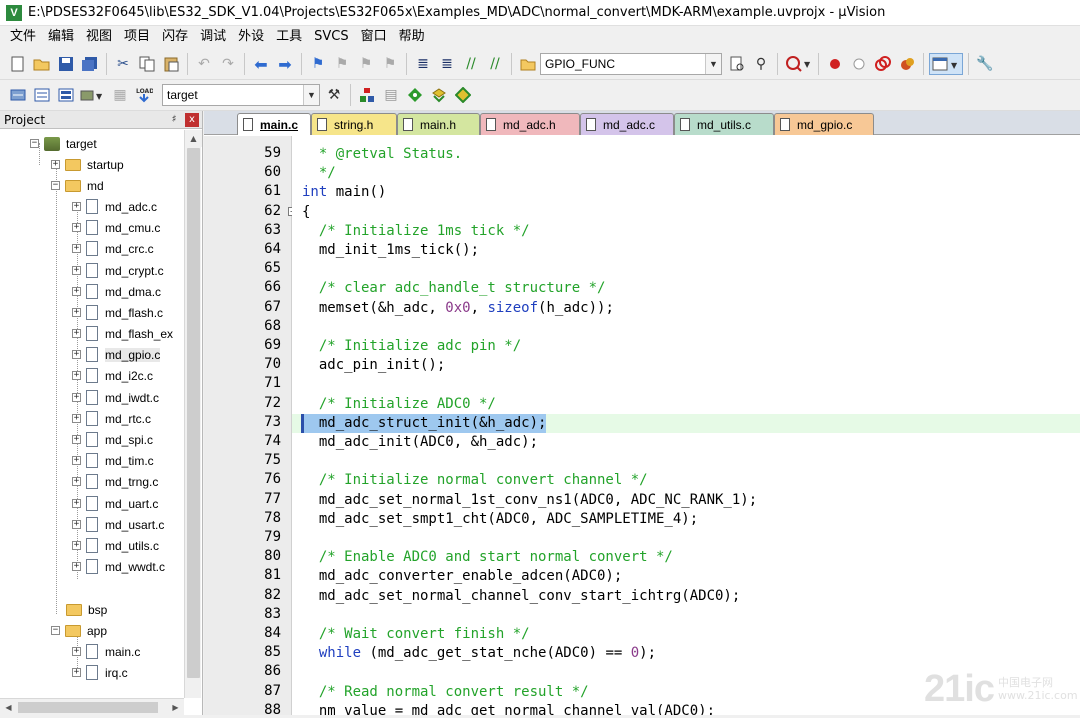  I want to click on copy-icon, so click(147, 64).